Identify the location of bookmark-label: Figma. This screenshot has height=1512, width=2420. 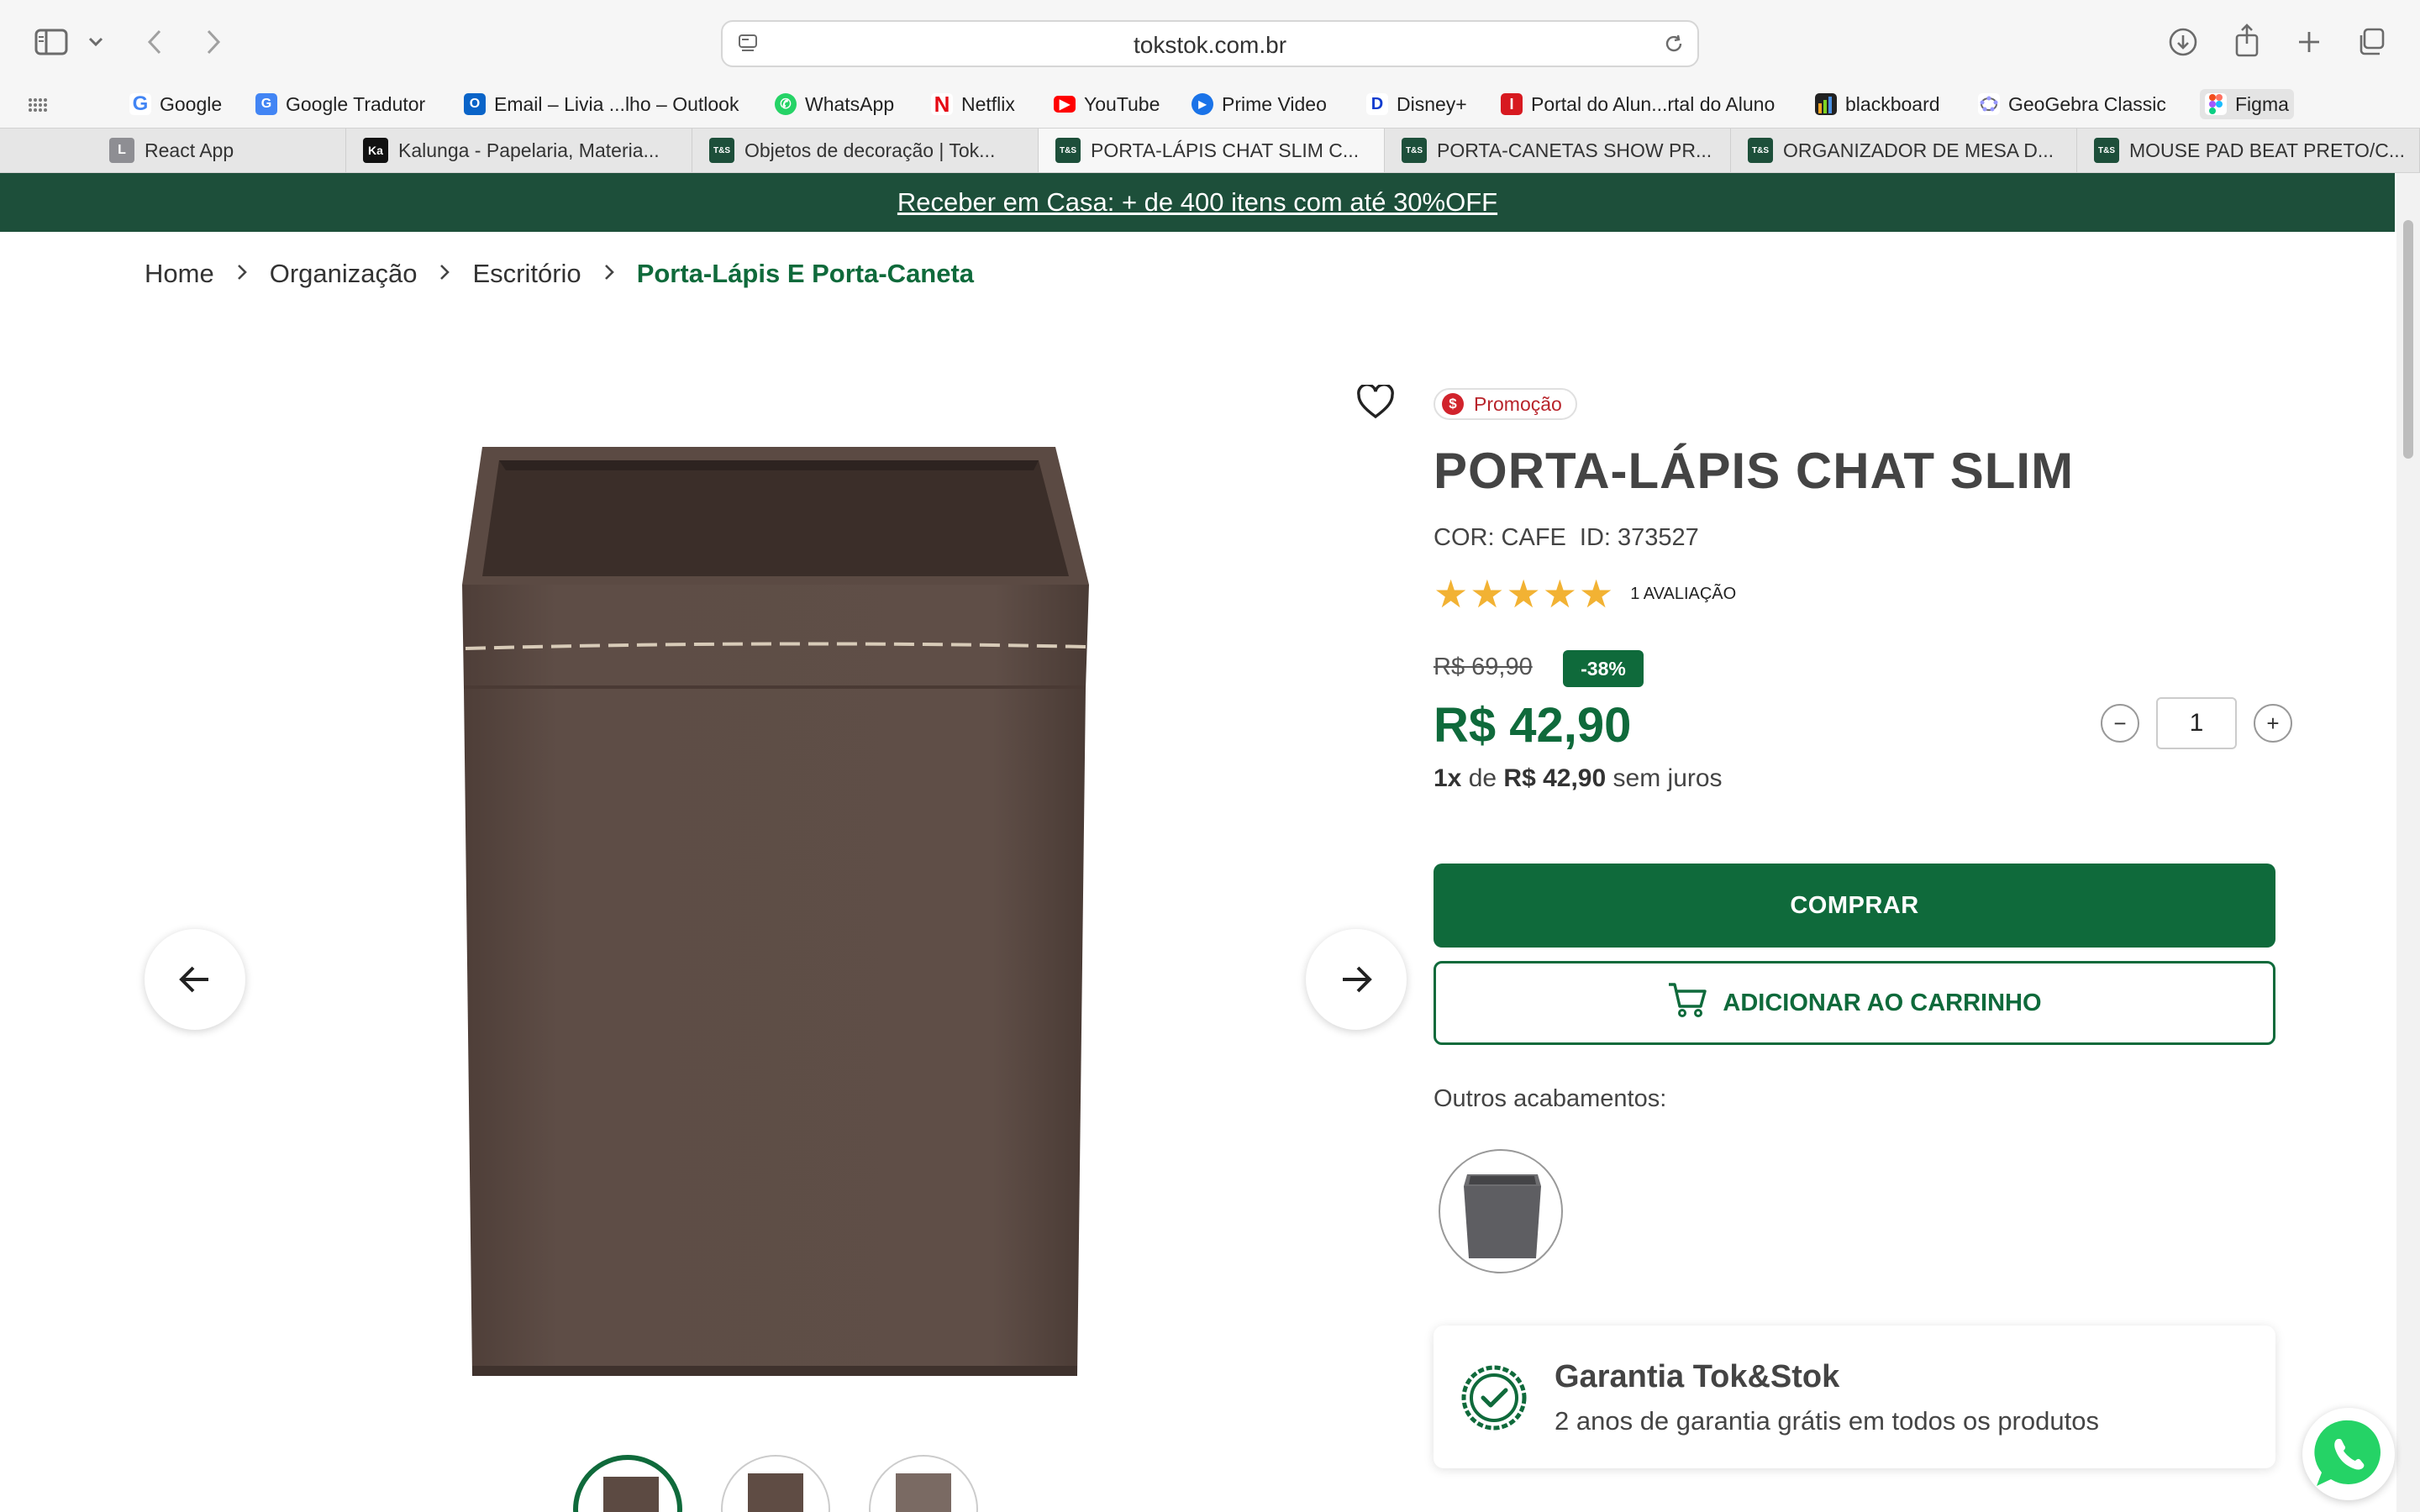
(2262, 103).